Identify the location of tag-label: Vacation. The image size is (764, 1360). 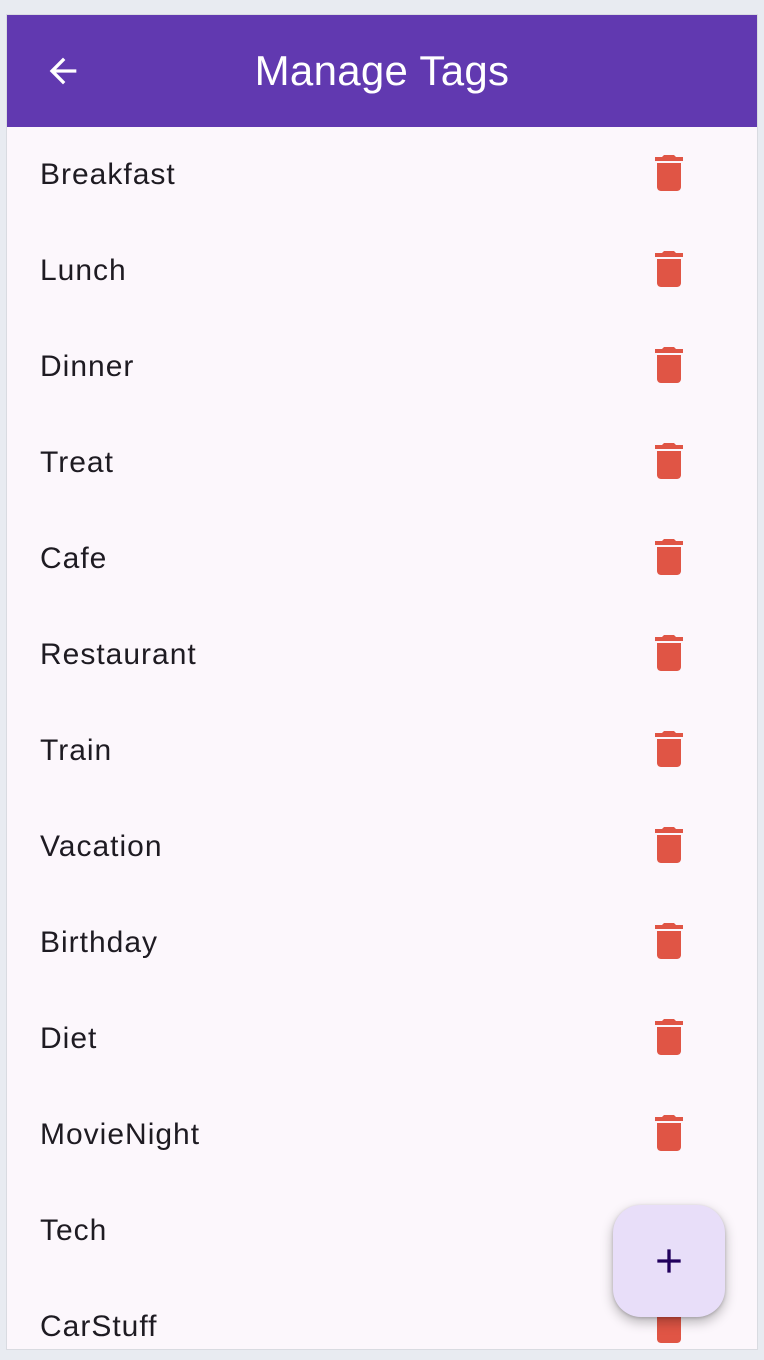
(101, 846).